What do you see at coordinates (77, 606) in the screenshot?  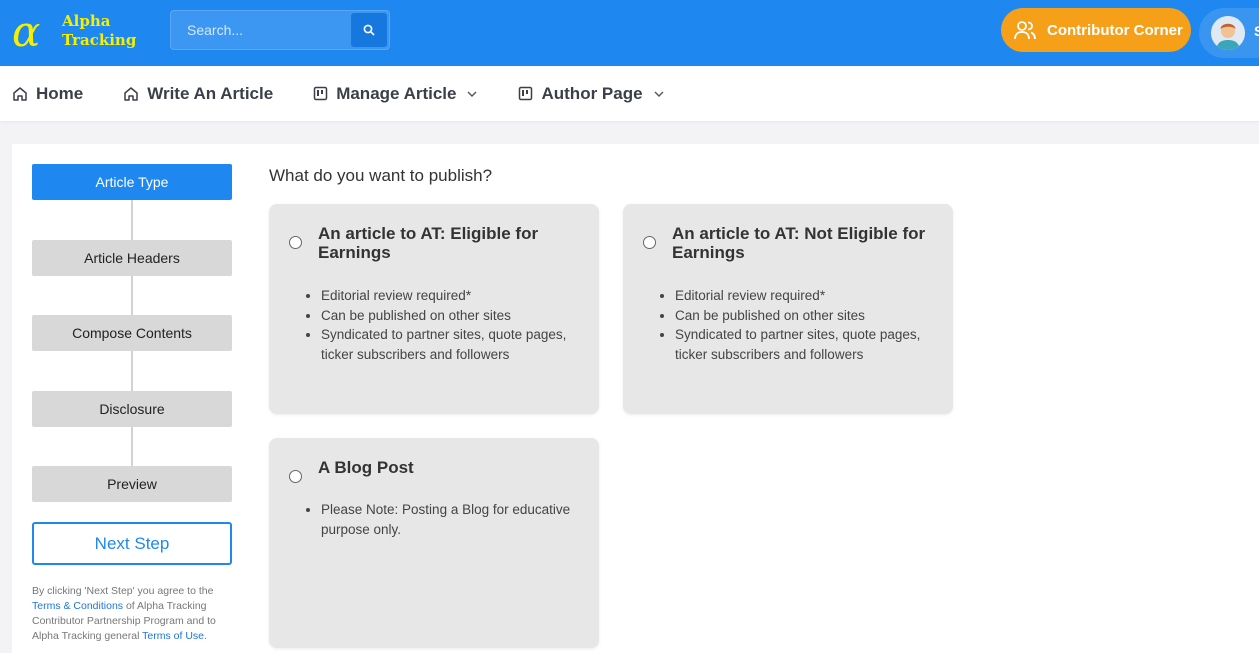 I see `terms-conditions-link: Terms & Conditions` at bounding box center [77, 606].